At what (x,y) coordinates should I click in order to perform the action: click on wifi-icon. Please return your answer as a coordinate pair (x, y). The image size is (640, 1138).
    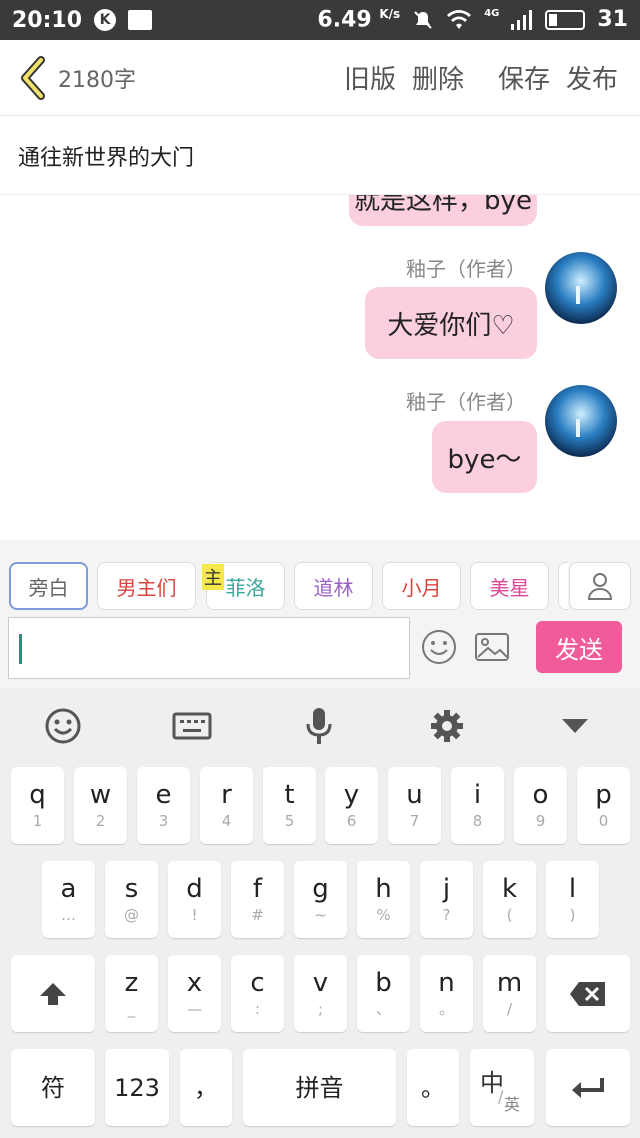
    Looking at the image, I should click on (459, 19).